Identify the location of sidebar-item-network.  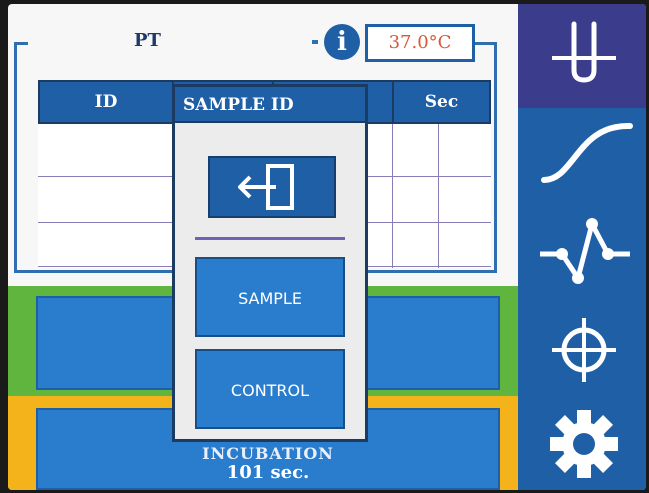
(584, 252).